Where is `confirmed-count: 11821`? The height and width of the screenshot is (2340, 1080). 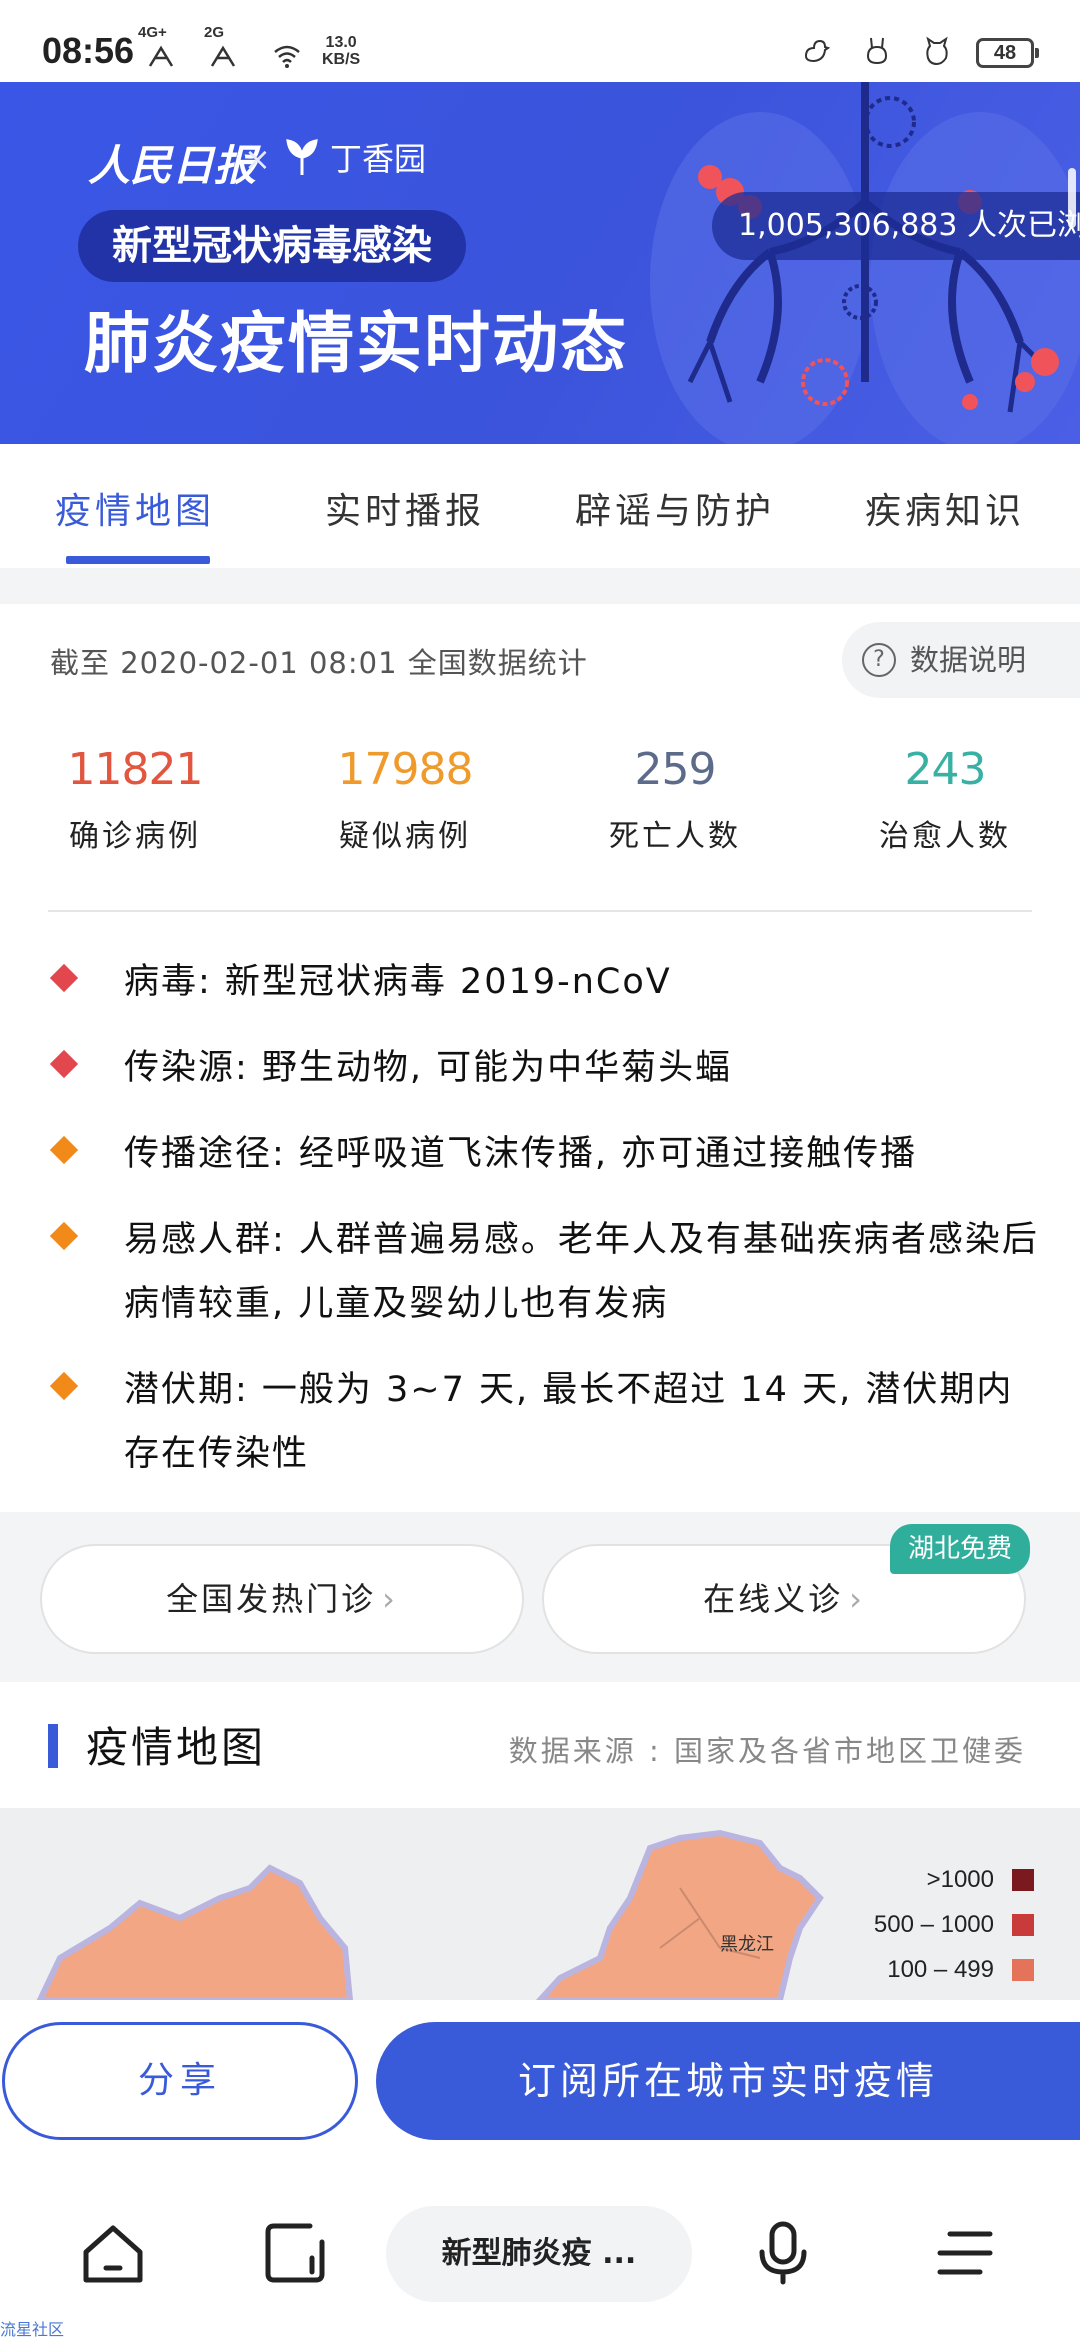 confirmed-count: 11821 is located at coordinates (135, 769).